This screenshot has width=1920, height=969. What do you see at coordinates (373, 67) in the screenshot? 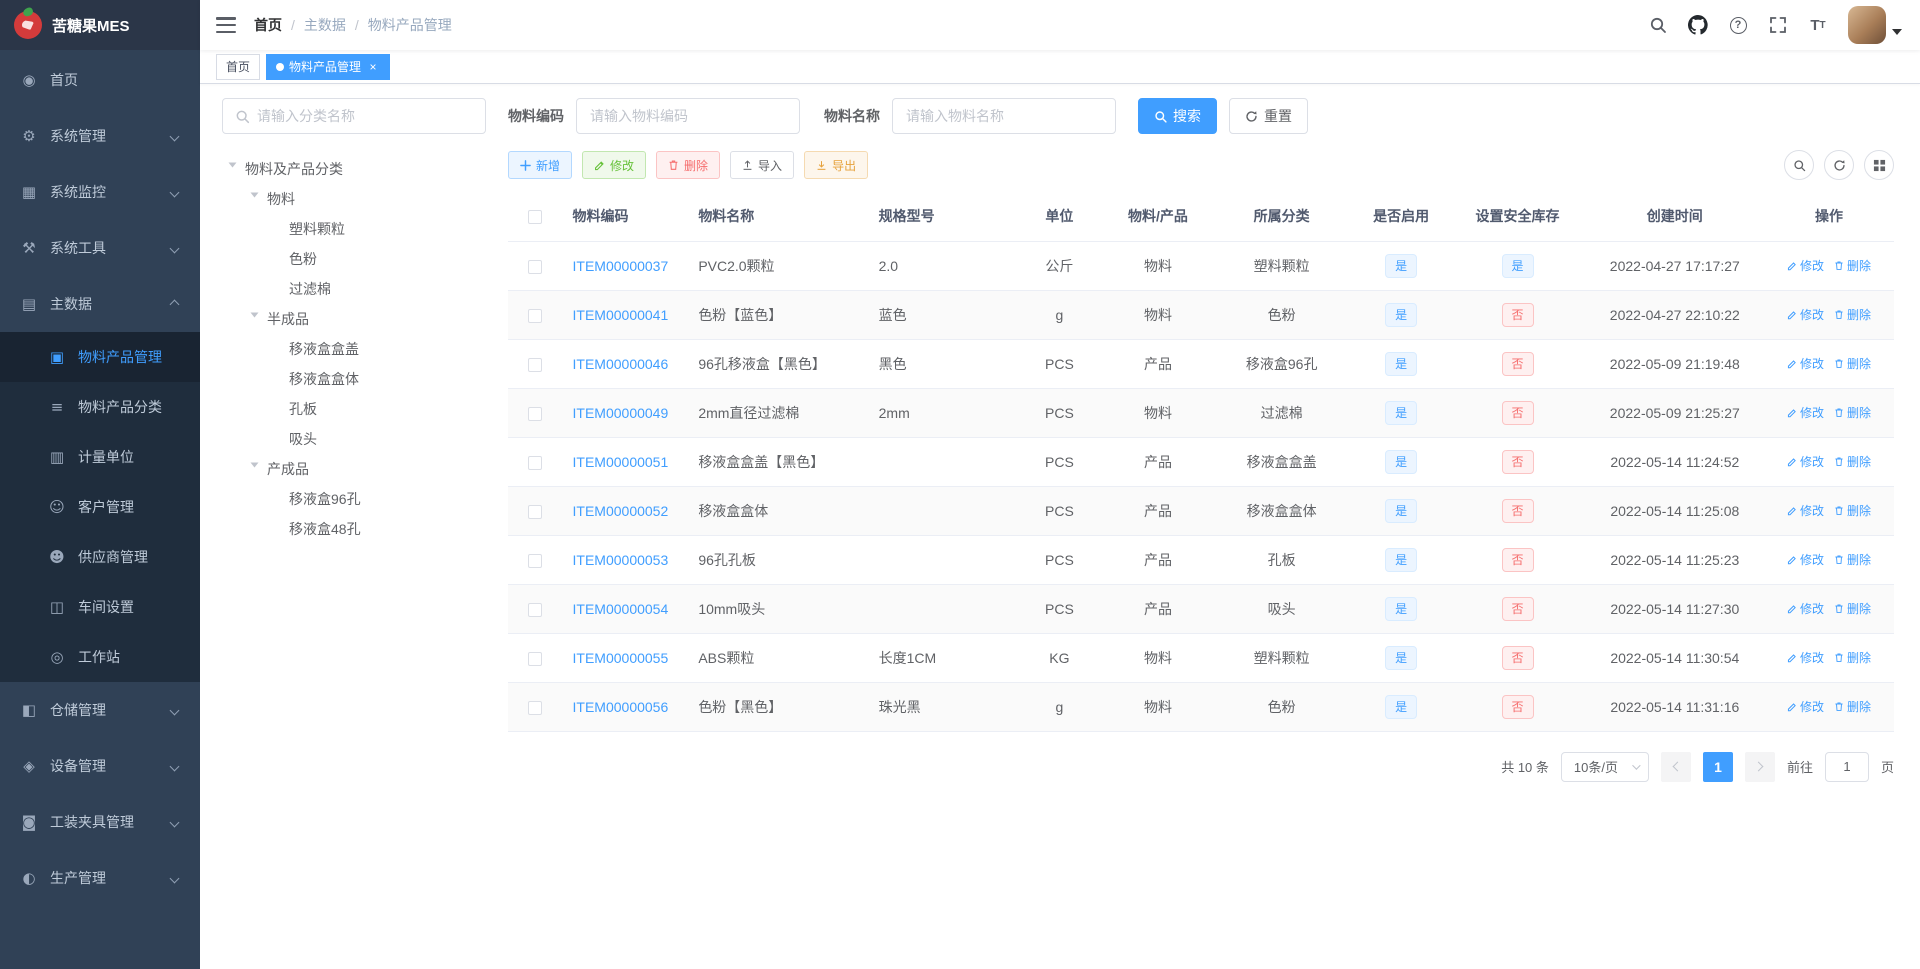
I see `close-icon` at bounding box center [373, 67].